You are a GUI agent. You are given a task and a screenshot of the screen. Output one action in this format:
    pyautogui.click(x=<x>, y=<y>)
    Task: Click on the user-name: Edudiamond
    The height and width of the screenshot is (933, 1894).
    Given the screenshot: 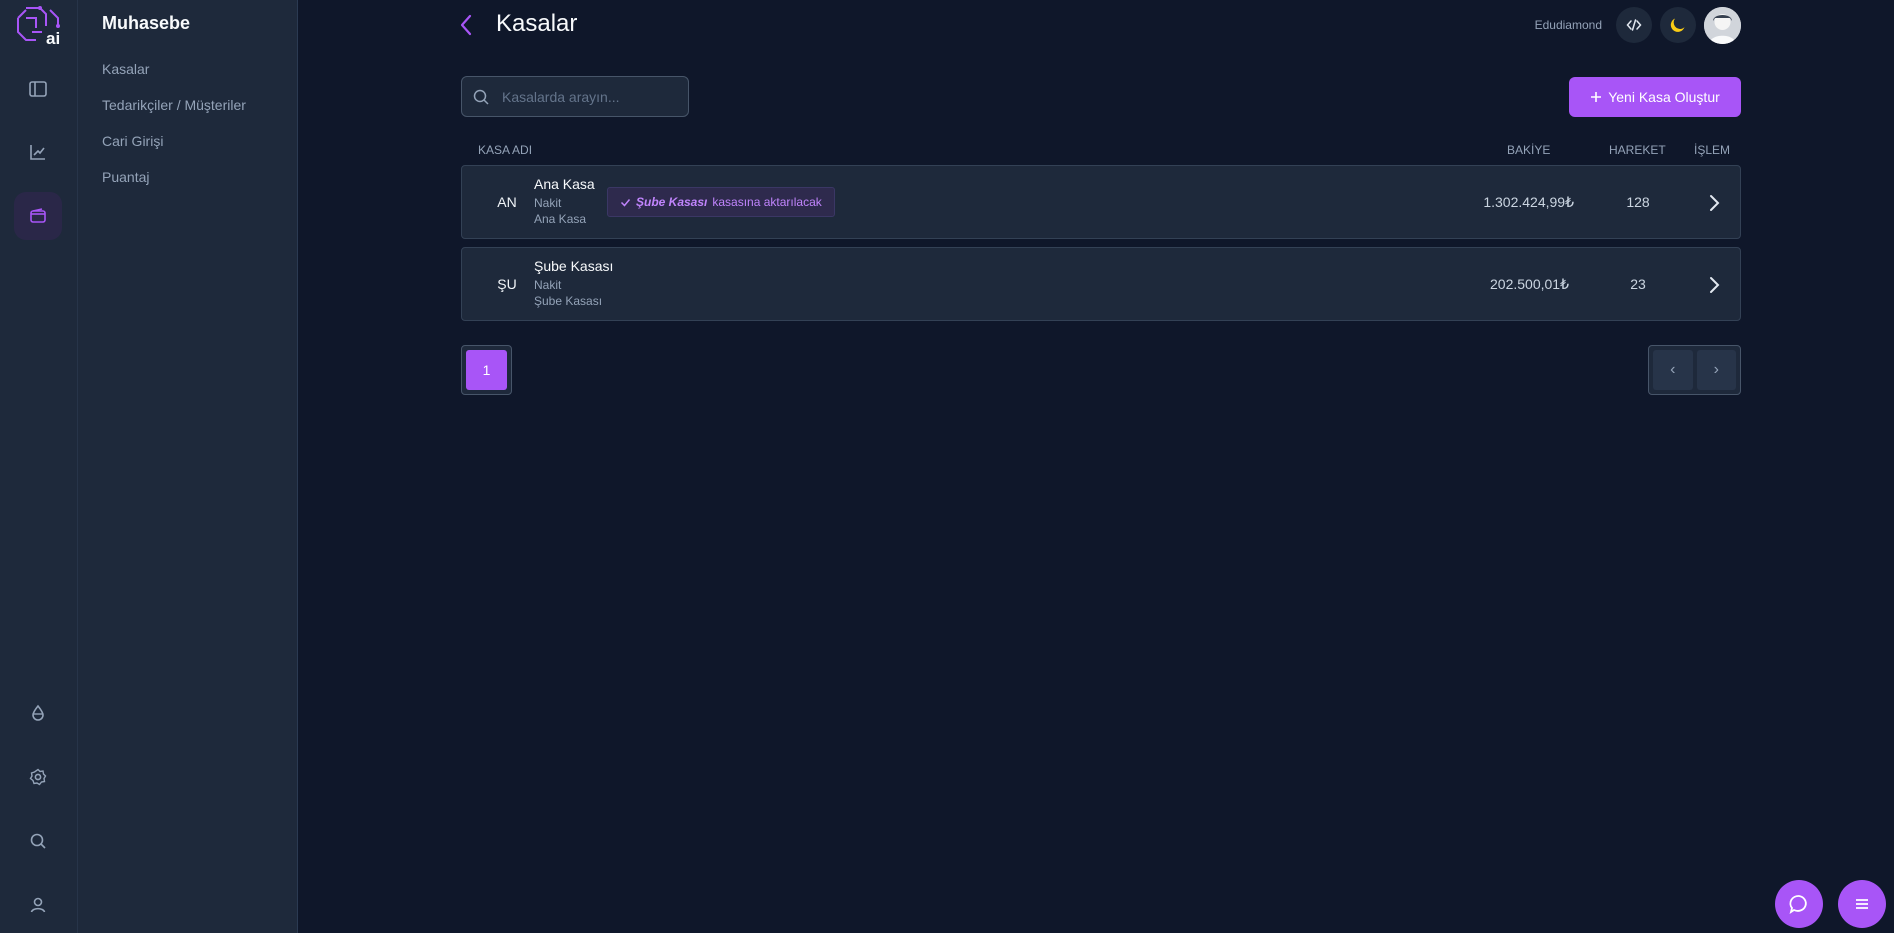 What is the action you would take?
    pyautogui.click(x=1568, y=25)
    